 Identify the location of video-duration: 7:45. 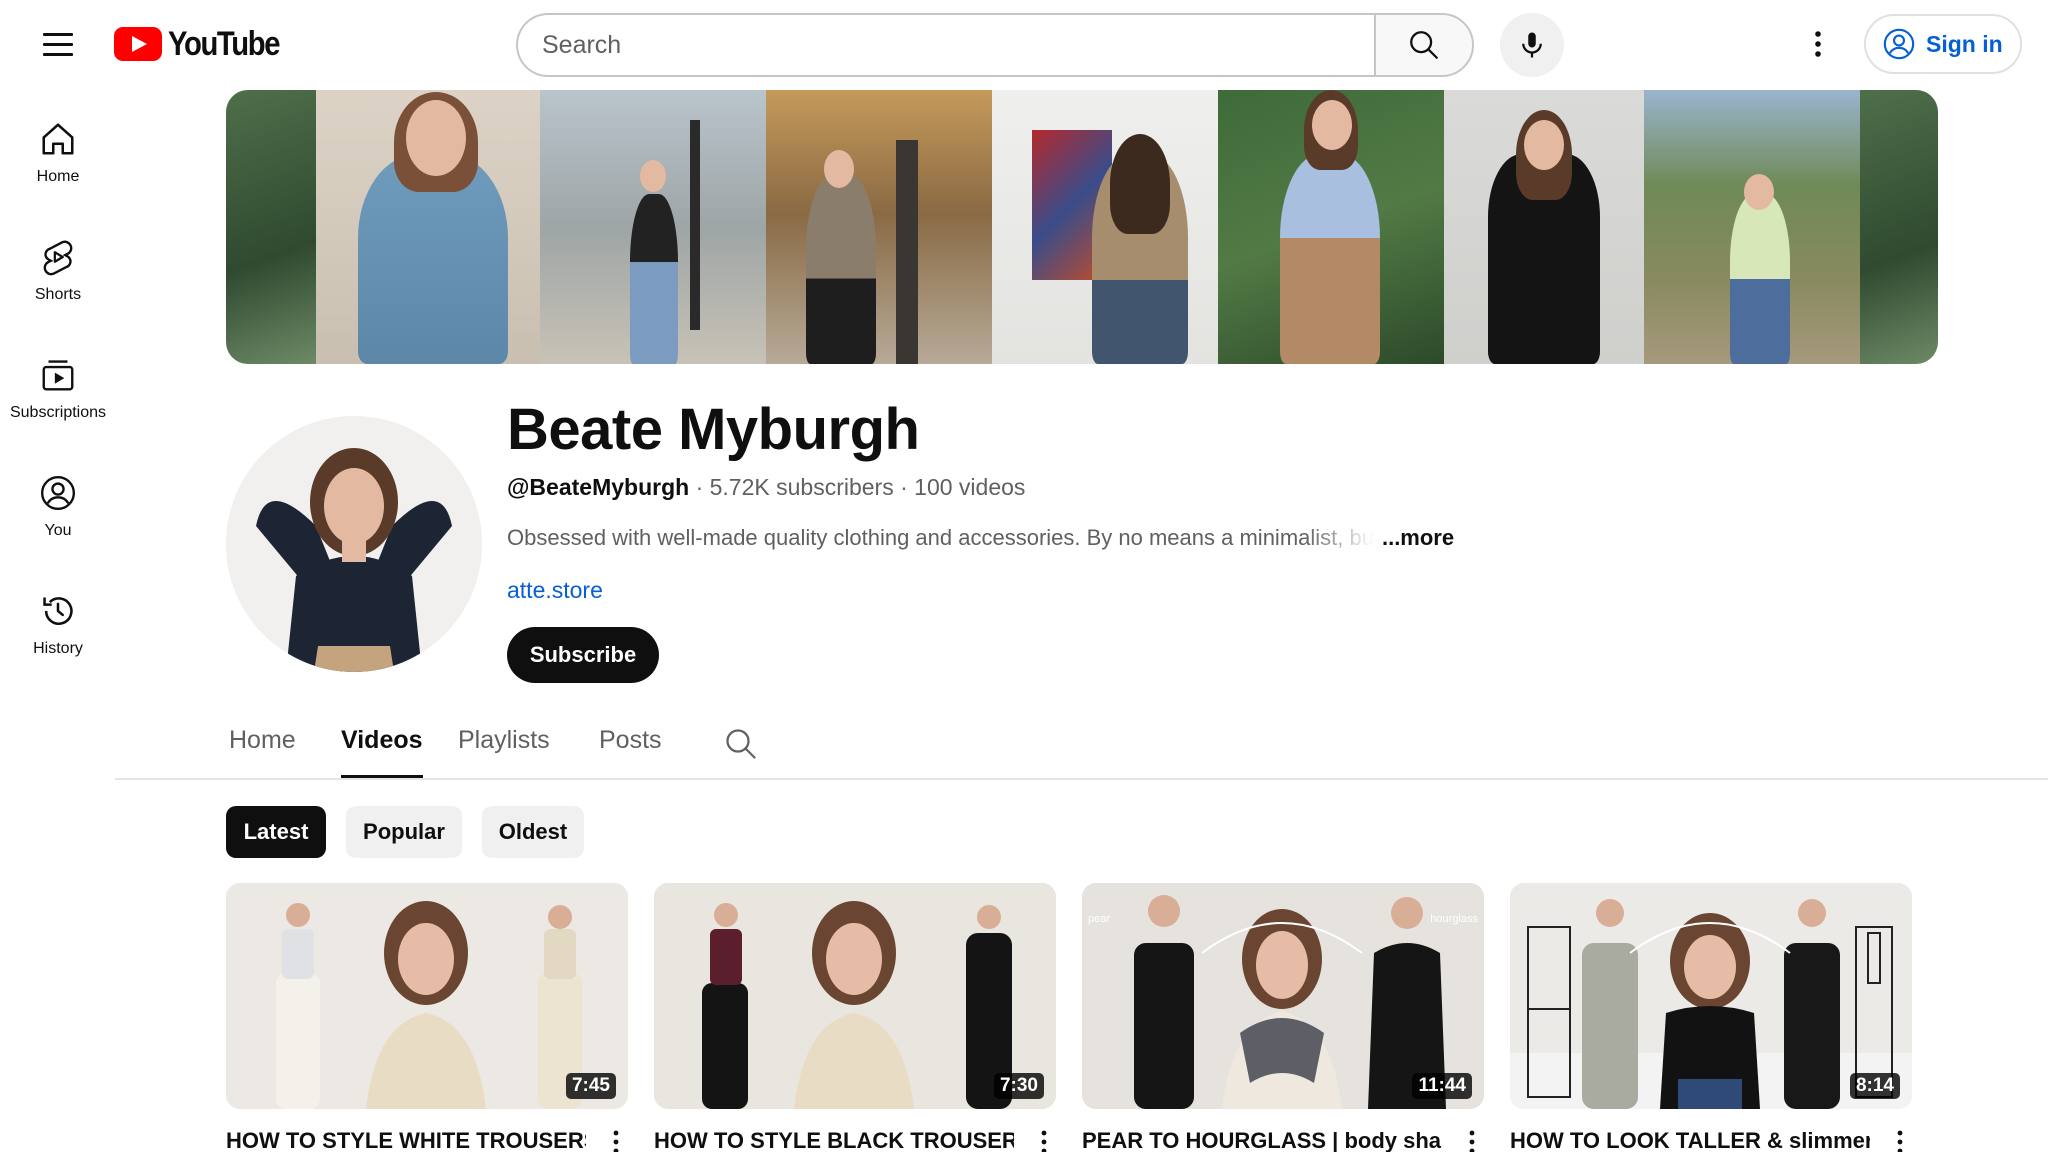
(590, 1086).